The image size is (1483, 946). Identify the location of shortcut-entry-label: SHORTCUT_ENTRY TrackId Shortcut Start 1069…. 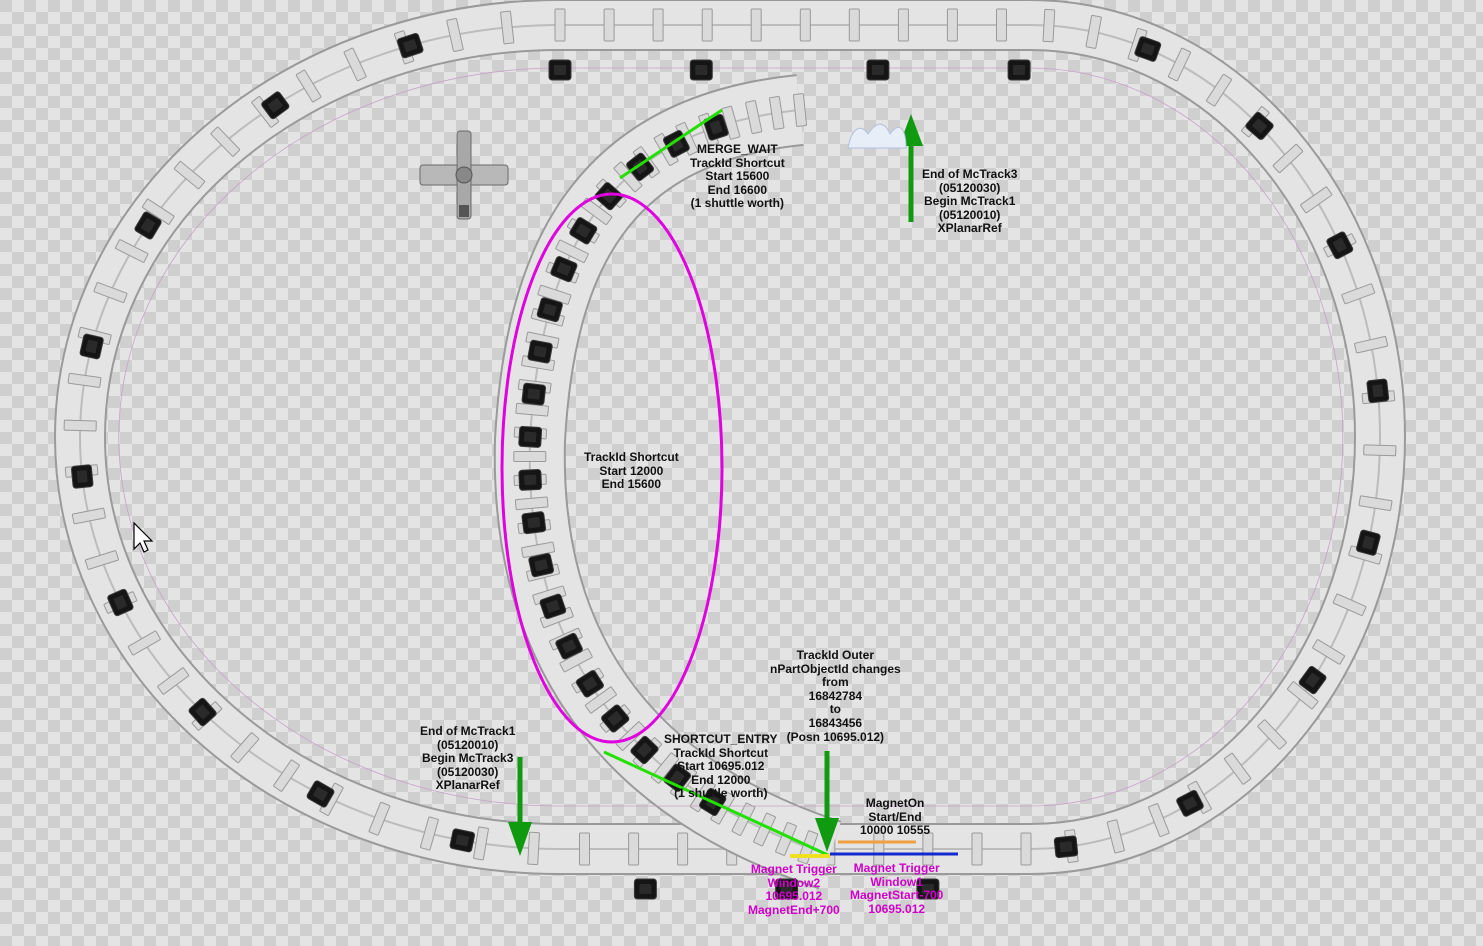
(721, 766).